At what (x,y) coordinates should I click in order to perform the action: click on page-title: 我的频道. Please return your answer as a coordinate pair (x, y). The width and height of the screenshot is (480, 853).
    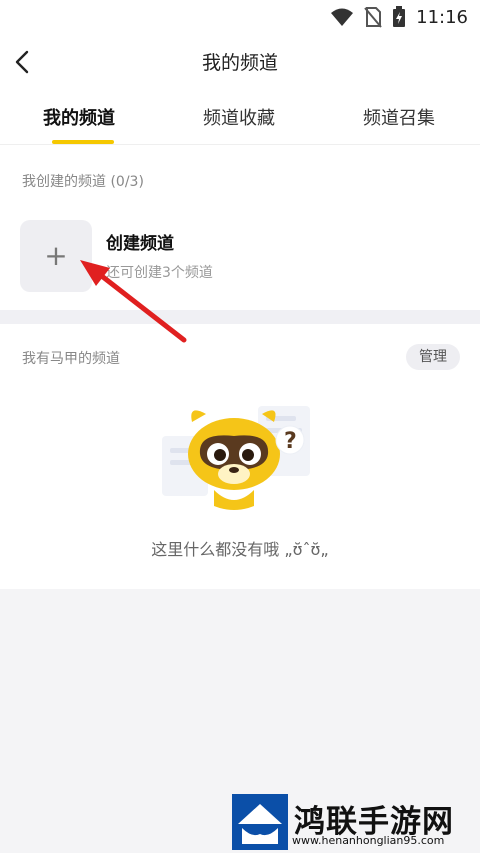
    Looking at the image, I should click on (239, 63).